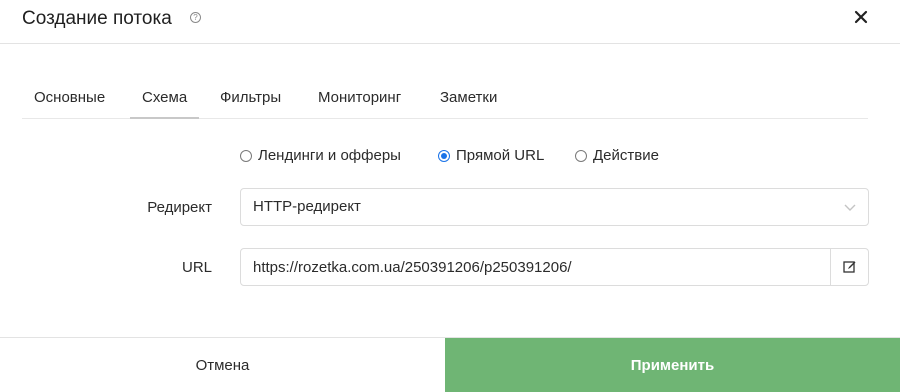 The width and height of the screenshot is (900, 392). I want to click on chevron-down-icon, so click(850, 207).